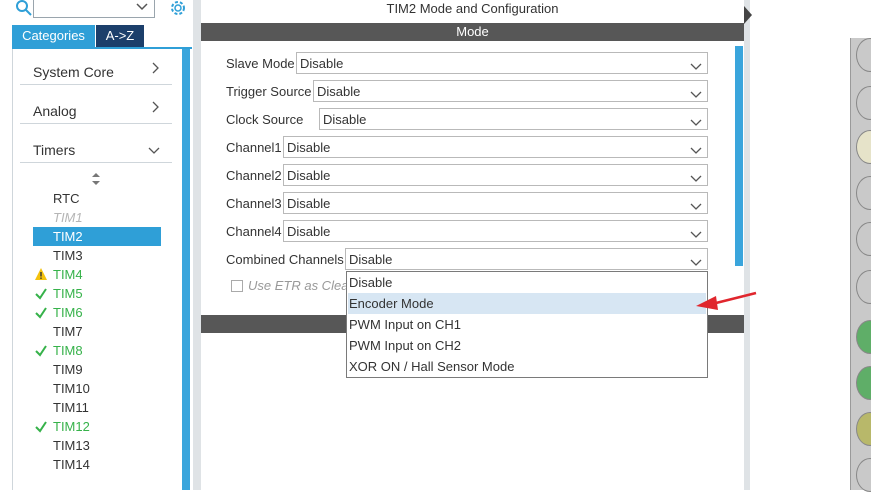 The image size is (871, 492). I want to click on clock-source-label: Clock Source, so click(265, 119).